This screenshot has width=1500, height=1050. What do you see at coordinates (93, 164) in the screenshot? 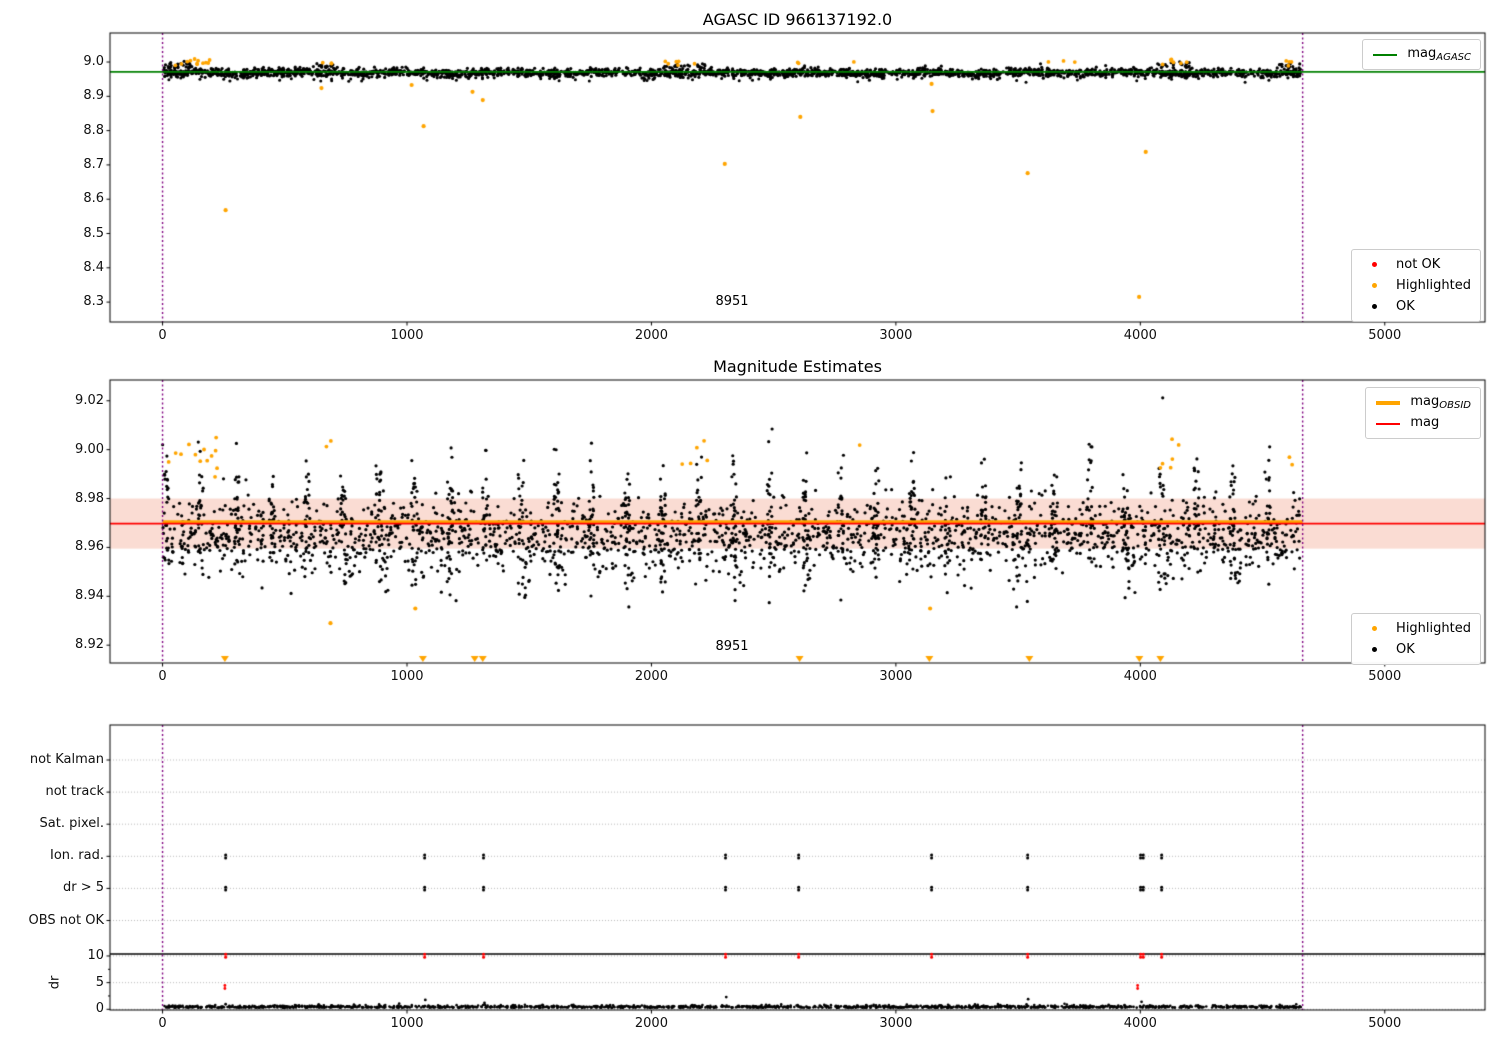
I see `y-tick-label: 8.7` at bounding box center [93, 164].